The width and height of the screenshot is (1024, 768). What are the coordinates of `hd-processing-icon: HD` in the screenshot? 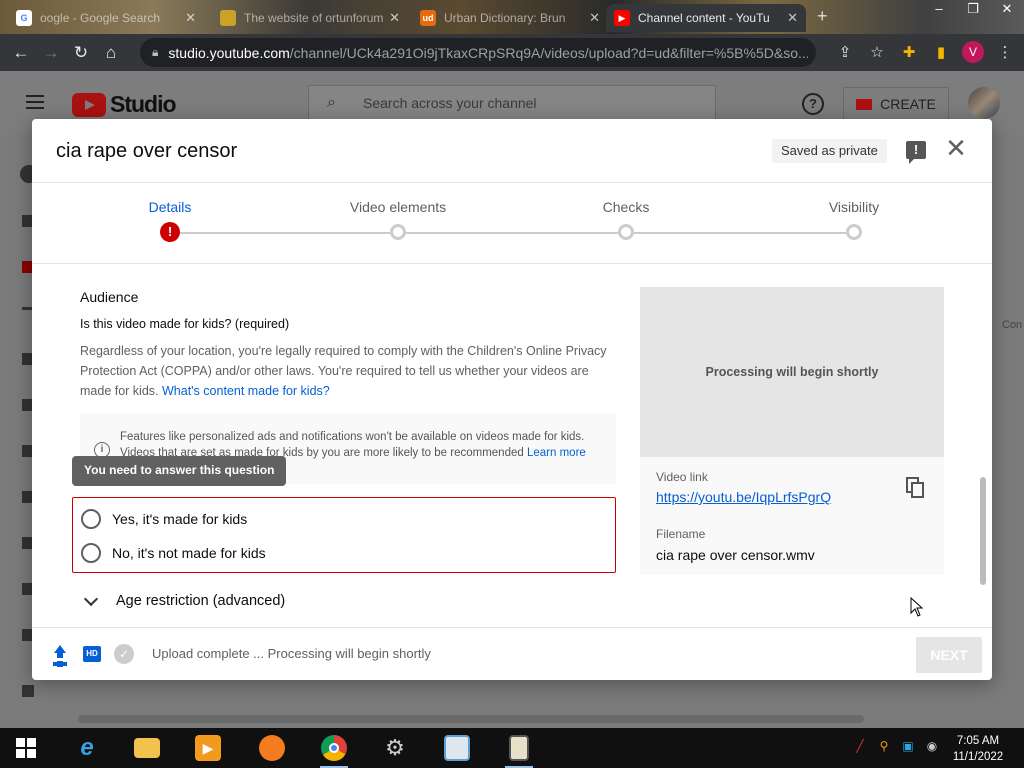 It's located at (92, 654).